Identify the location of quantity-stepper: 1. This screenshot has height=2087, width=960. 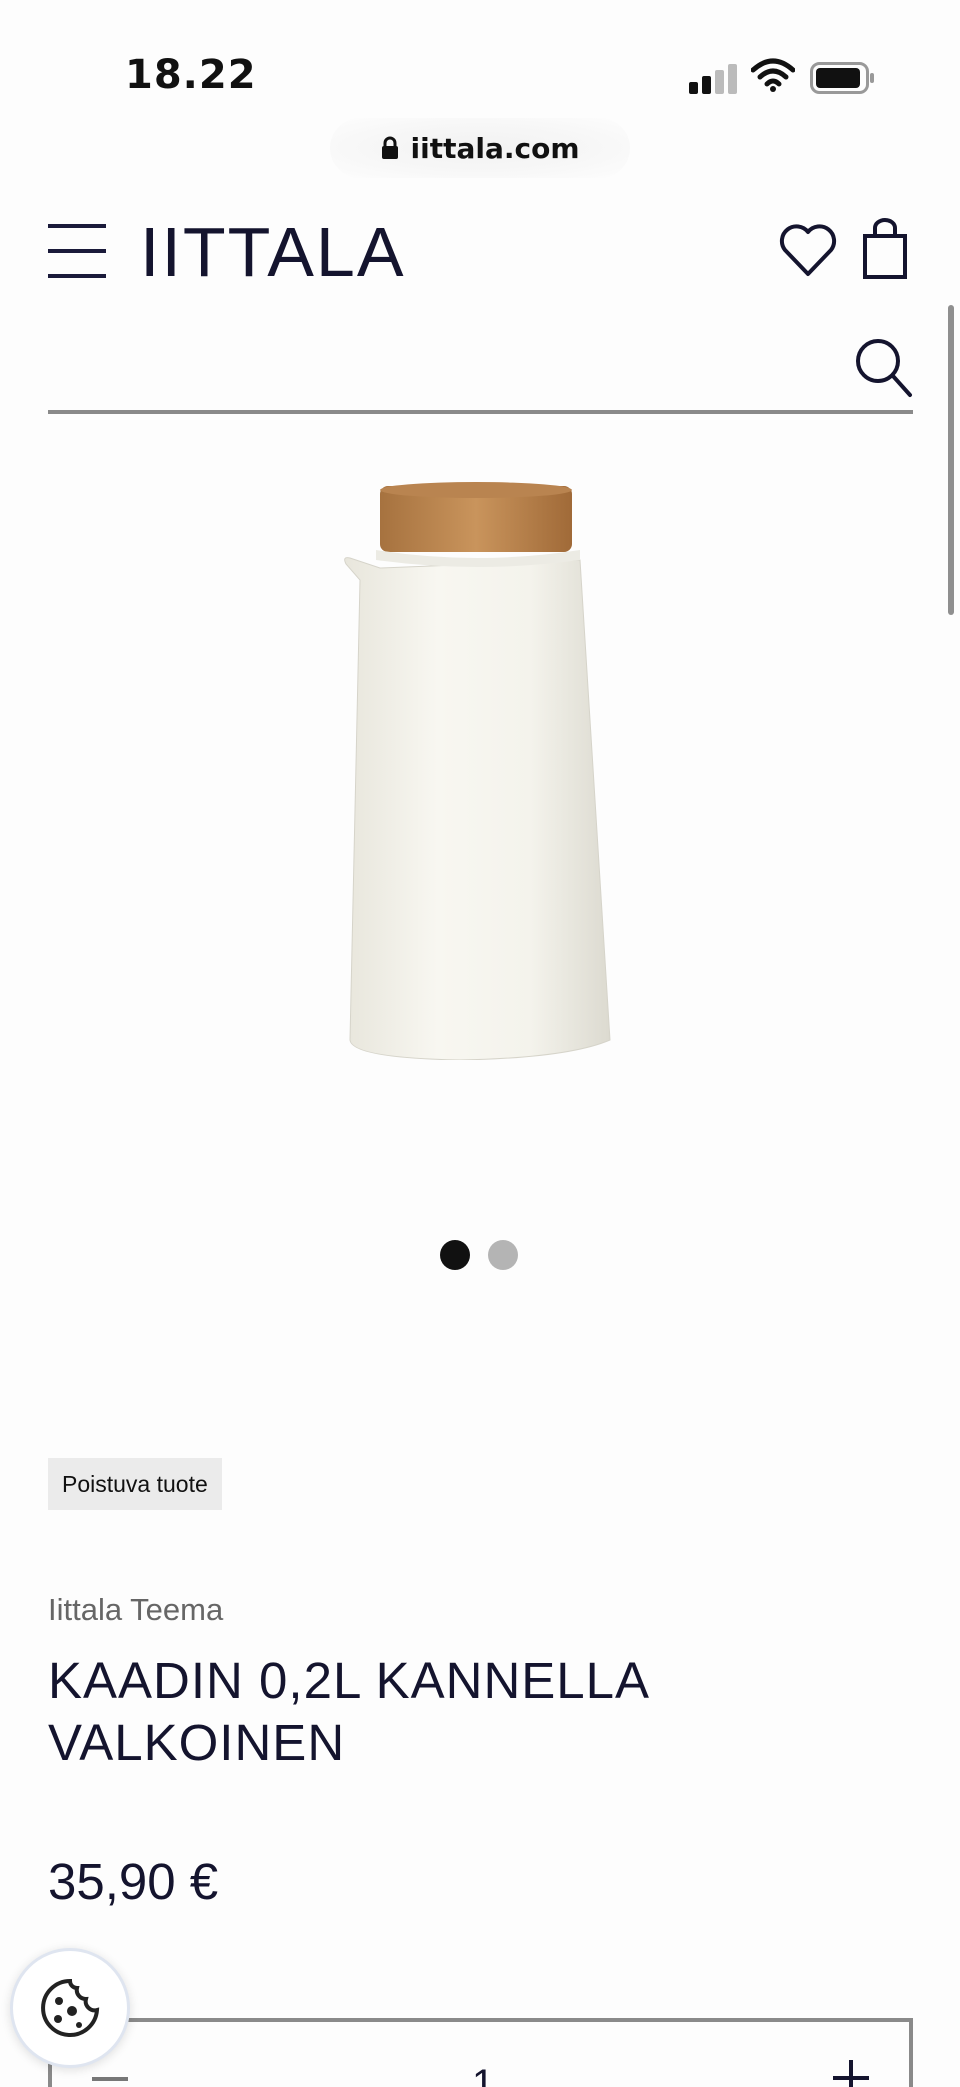
(480, 2052).